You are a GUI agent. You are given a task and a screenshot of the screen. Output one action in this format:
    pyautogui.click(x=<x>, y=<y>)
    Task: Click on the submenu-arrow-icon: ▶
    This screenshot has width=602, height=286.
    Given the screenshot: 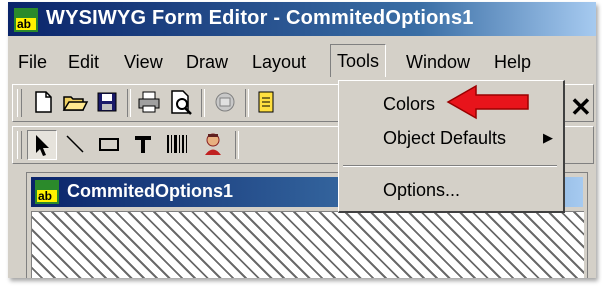 What is the action you would take?
    pyautogui.click(x=548, y=137)
    